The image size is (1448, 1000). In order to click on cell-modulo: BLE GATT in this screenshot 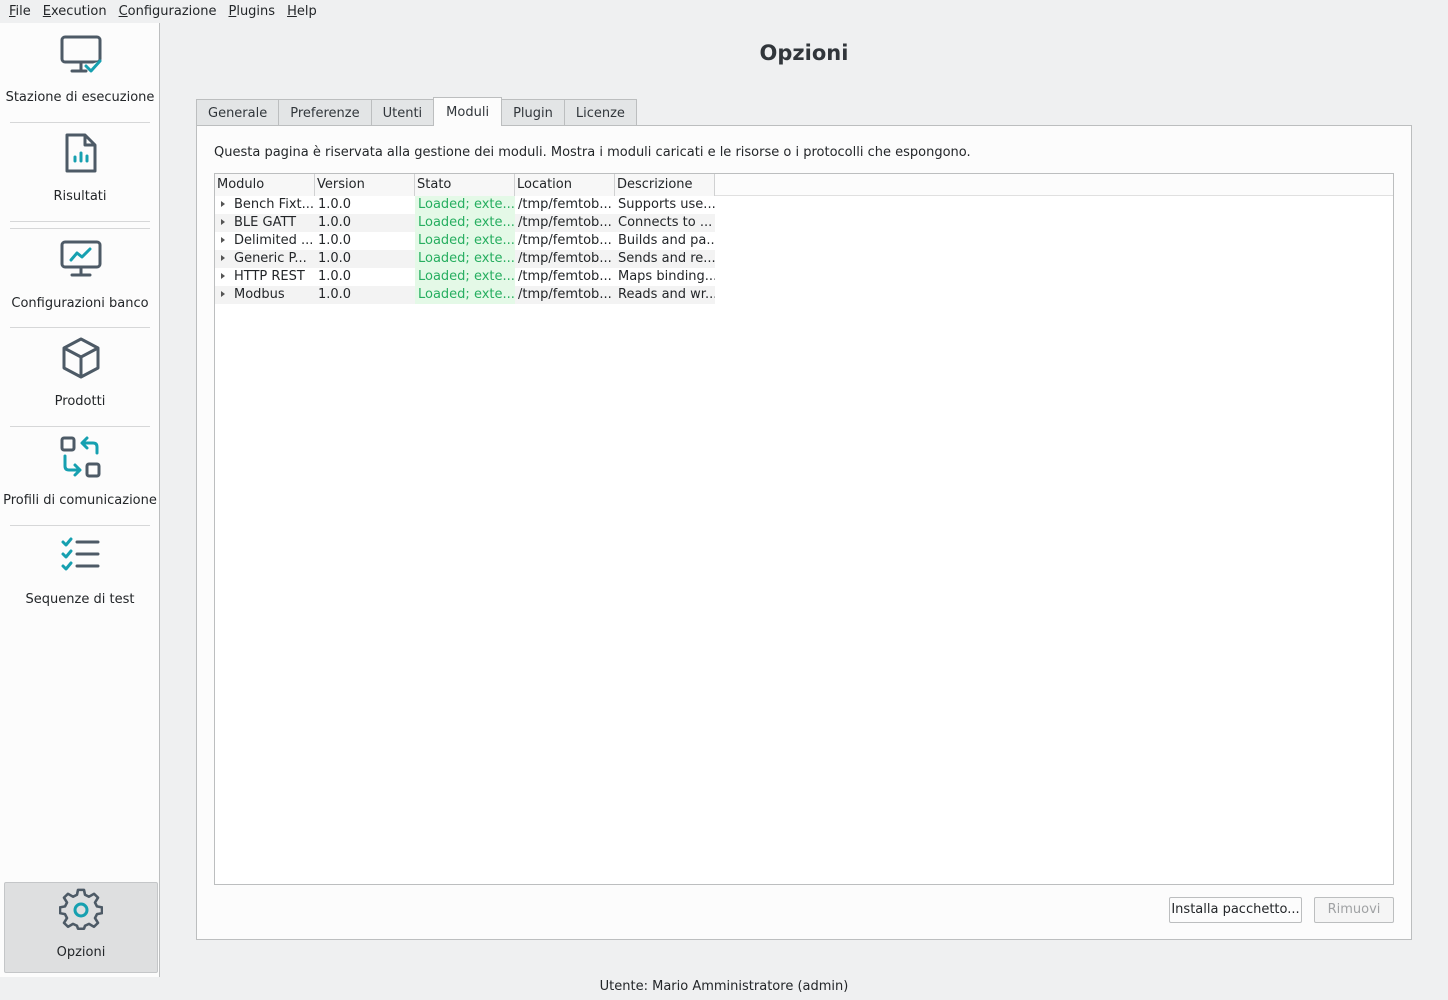, I will do `click(265, 223)`.